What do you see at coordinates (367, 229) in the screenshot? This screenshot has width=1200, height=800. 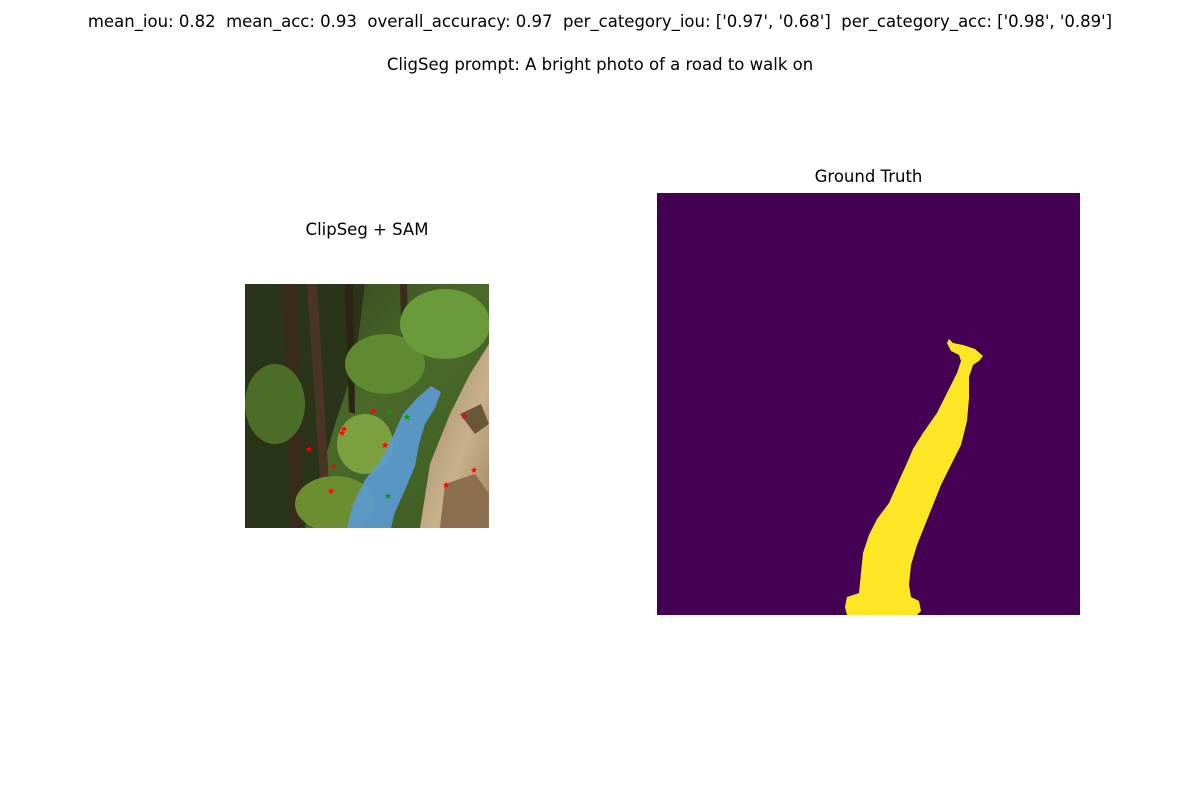 I see `panel-title-prediction: ClipSeg + SAM` at bounding box center [367, 229].